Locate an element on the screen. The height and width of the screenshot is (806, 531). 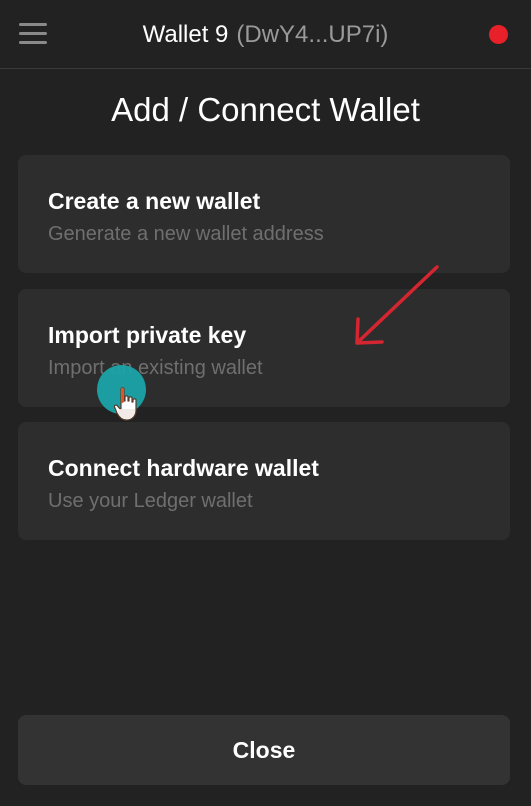
option-subtitle: Import an existing wallet is located at coordinates (155, 368).